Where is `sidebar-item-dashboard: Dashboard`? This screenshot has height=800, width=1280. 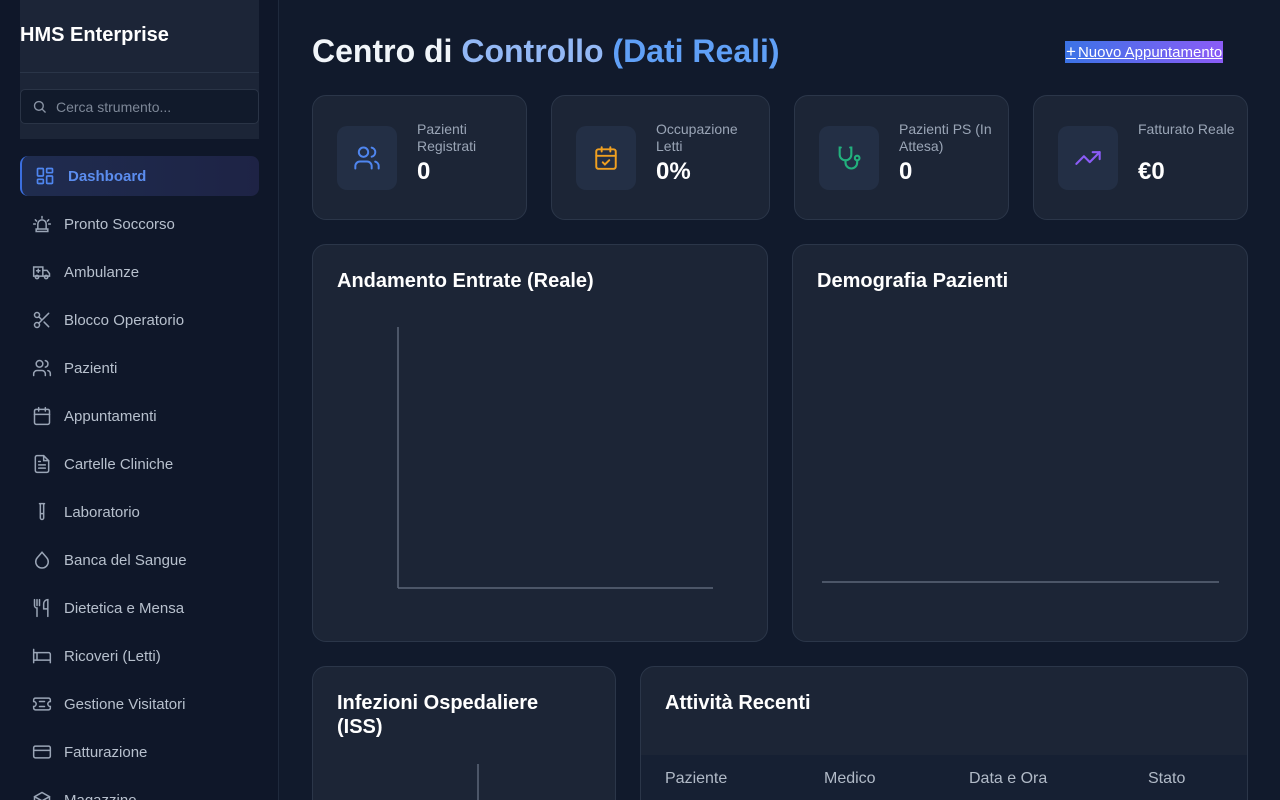
sidebar-item-dashboard: Dashboard is located at coordinates (139, 176).